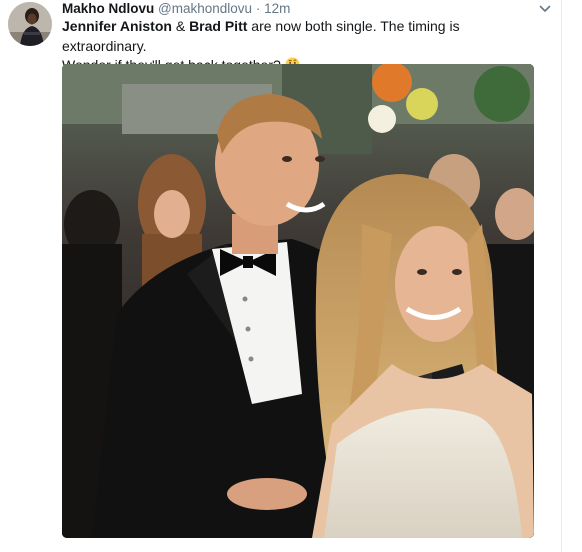 The height and width of the screenshot is (552, 582). What do you see at coordinates (218, 26) in the screenshot?
I see `mention-brad-pitt: Brad Pitt` at bounding box center [218, 26].